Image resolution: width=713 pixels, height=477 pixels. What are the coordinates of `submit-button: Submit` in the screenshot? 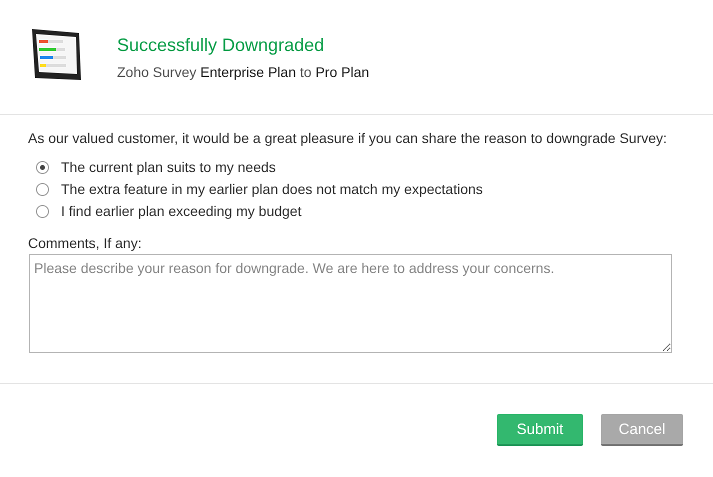 It's located at (540, 430).